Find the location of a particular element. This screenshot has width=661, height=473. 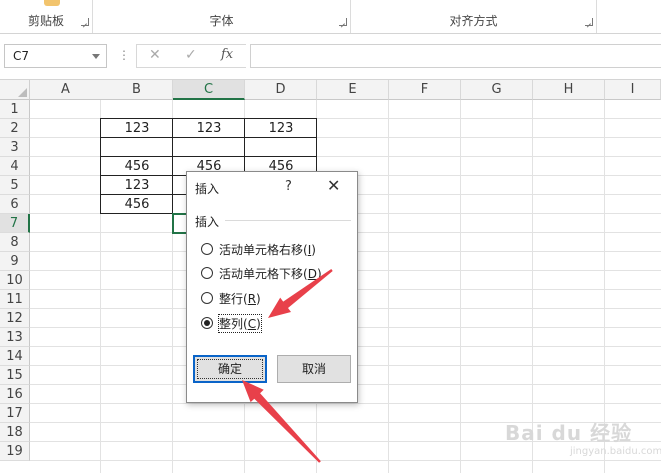

row-header-6: 6 is located at coordinates (15, 204).